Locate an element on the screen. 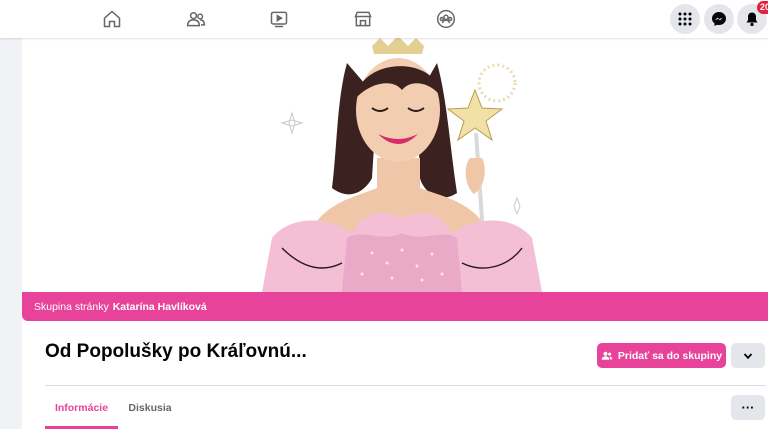  nav-tab-home is located at coordinates (112, 19).